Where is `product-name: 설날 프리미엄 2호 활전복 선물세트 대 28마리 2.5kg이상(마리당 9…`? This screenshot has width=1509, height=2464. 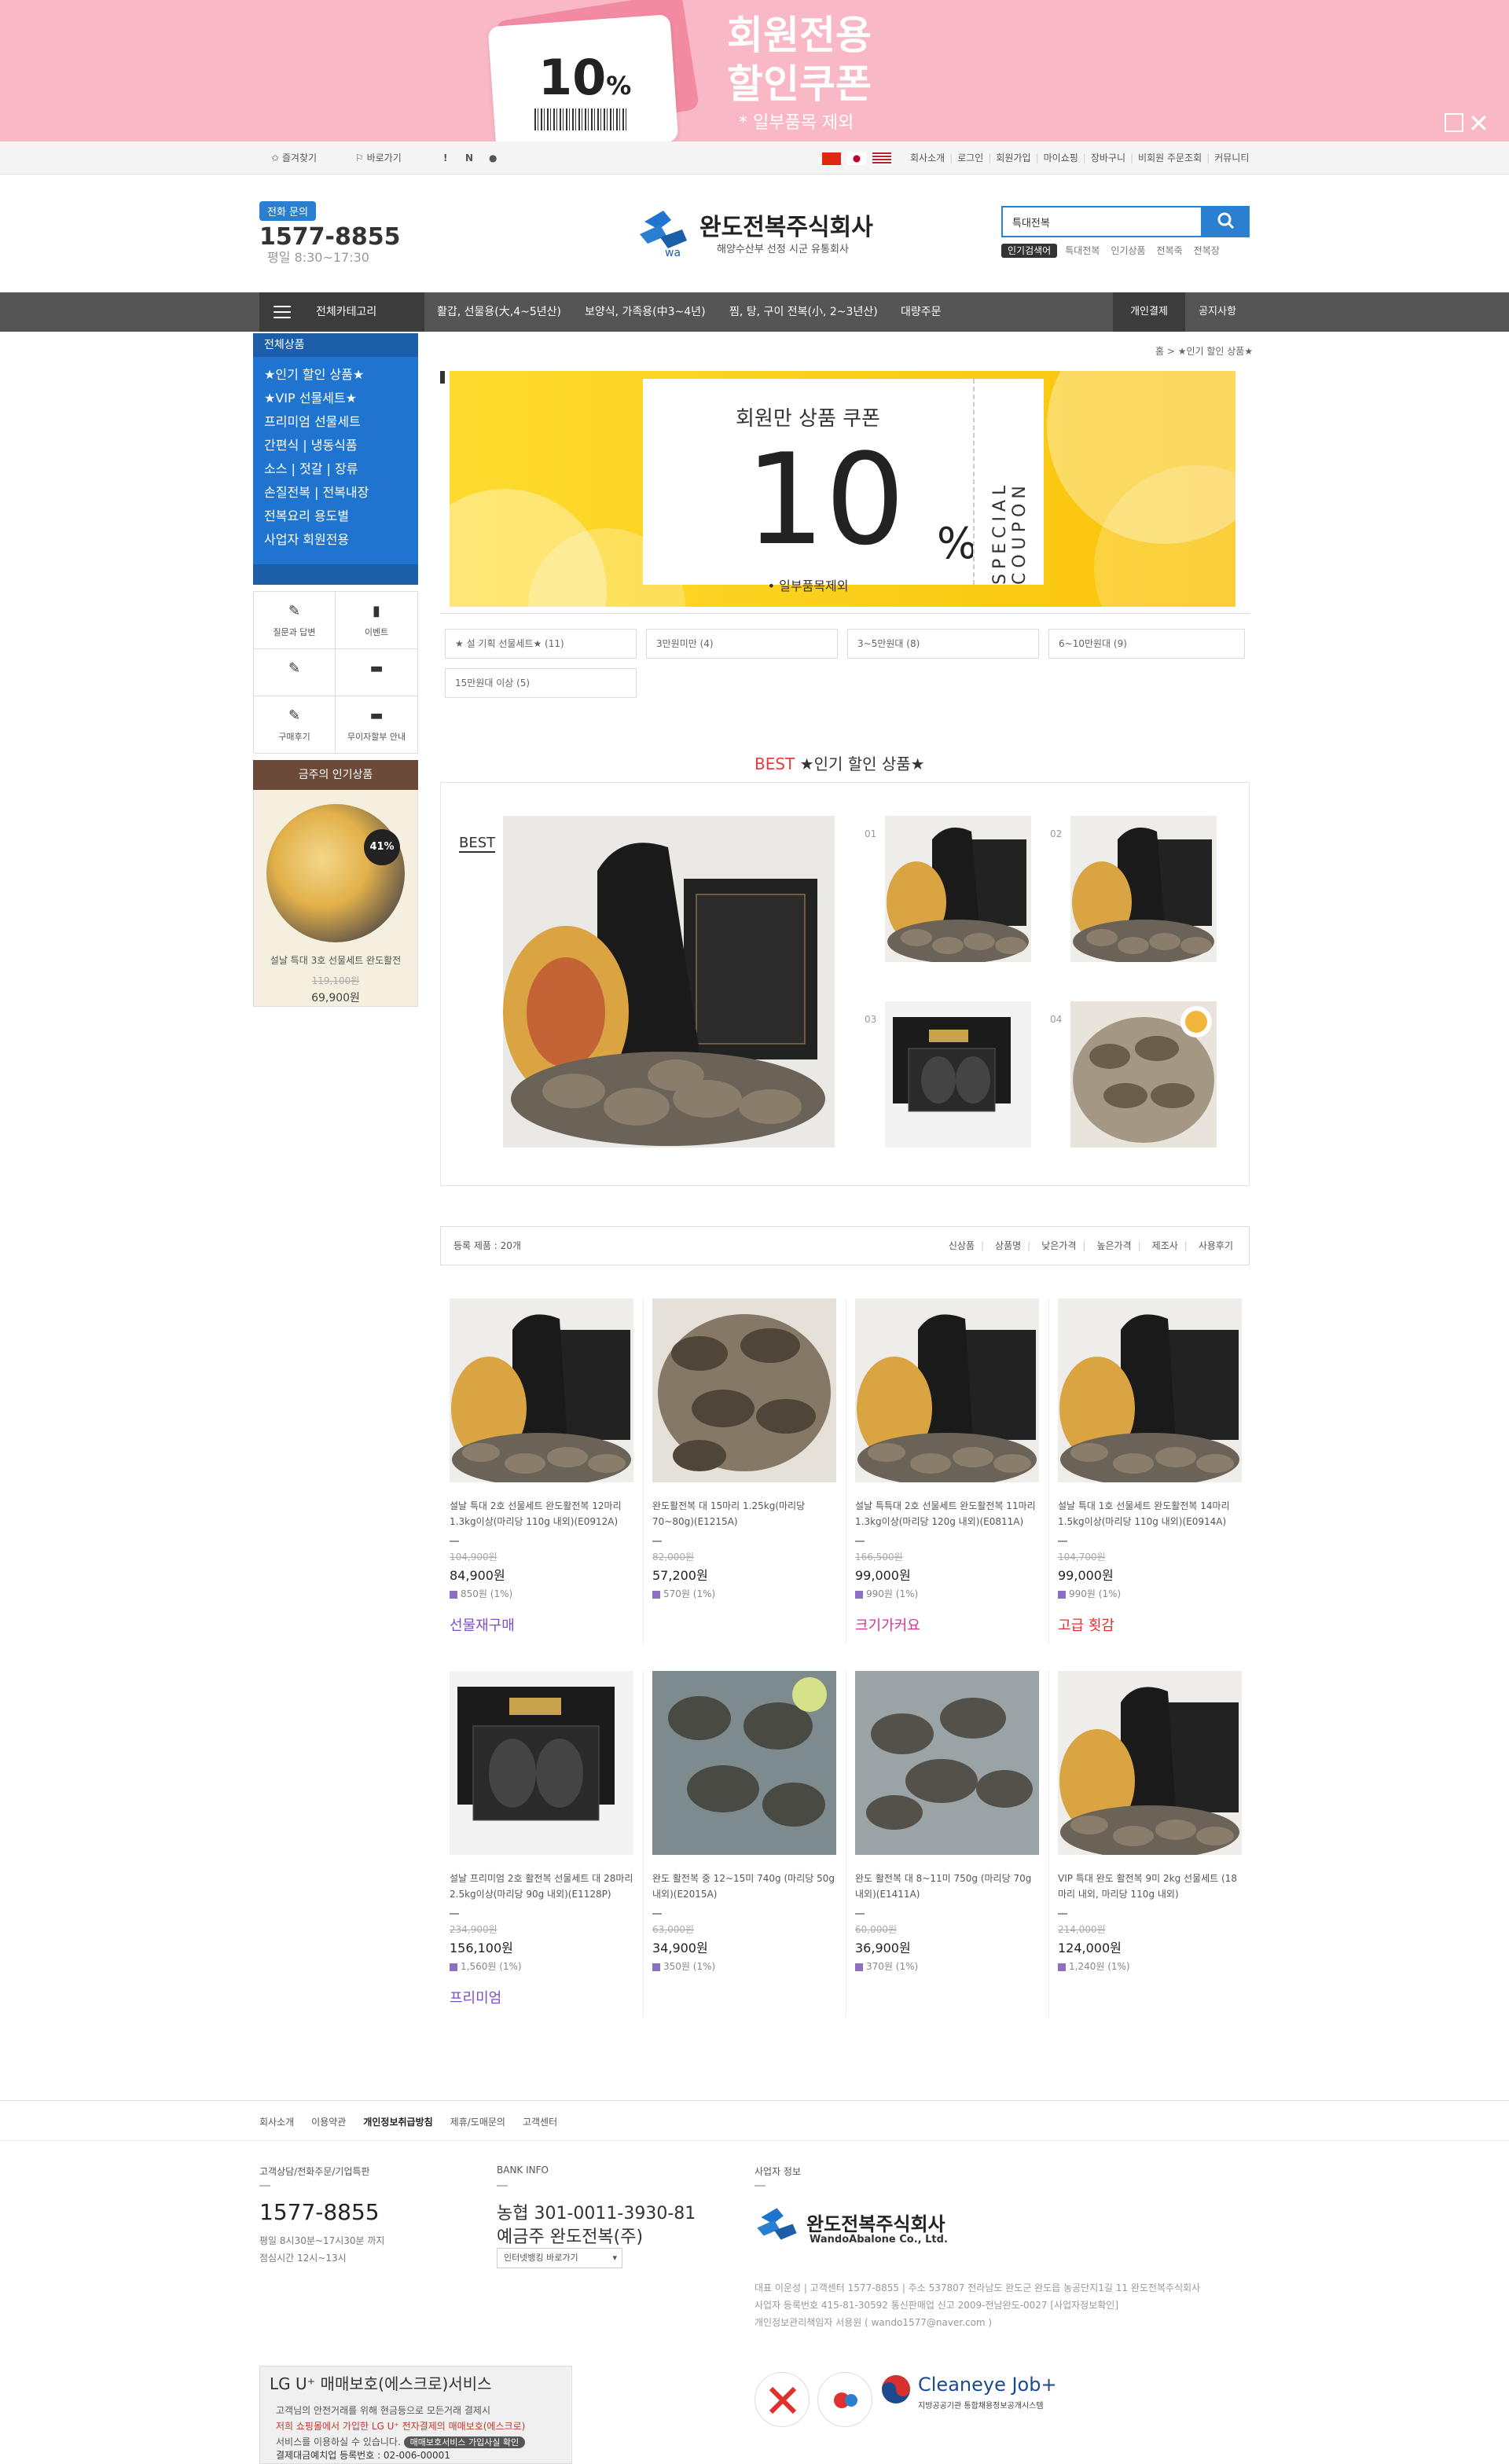 product-name: 설날 프리미엄 2호 활전복 선물세트 대 28마리 2.5kg이상(마리당 9… is located at coordinates (541, 1886).